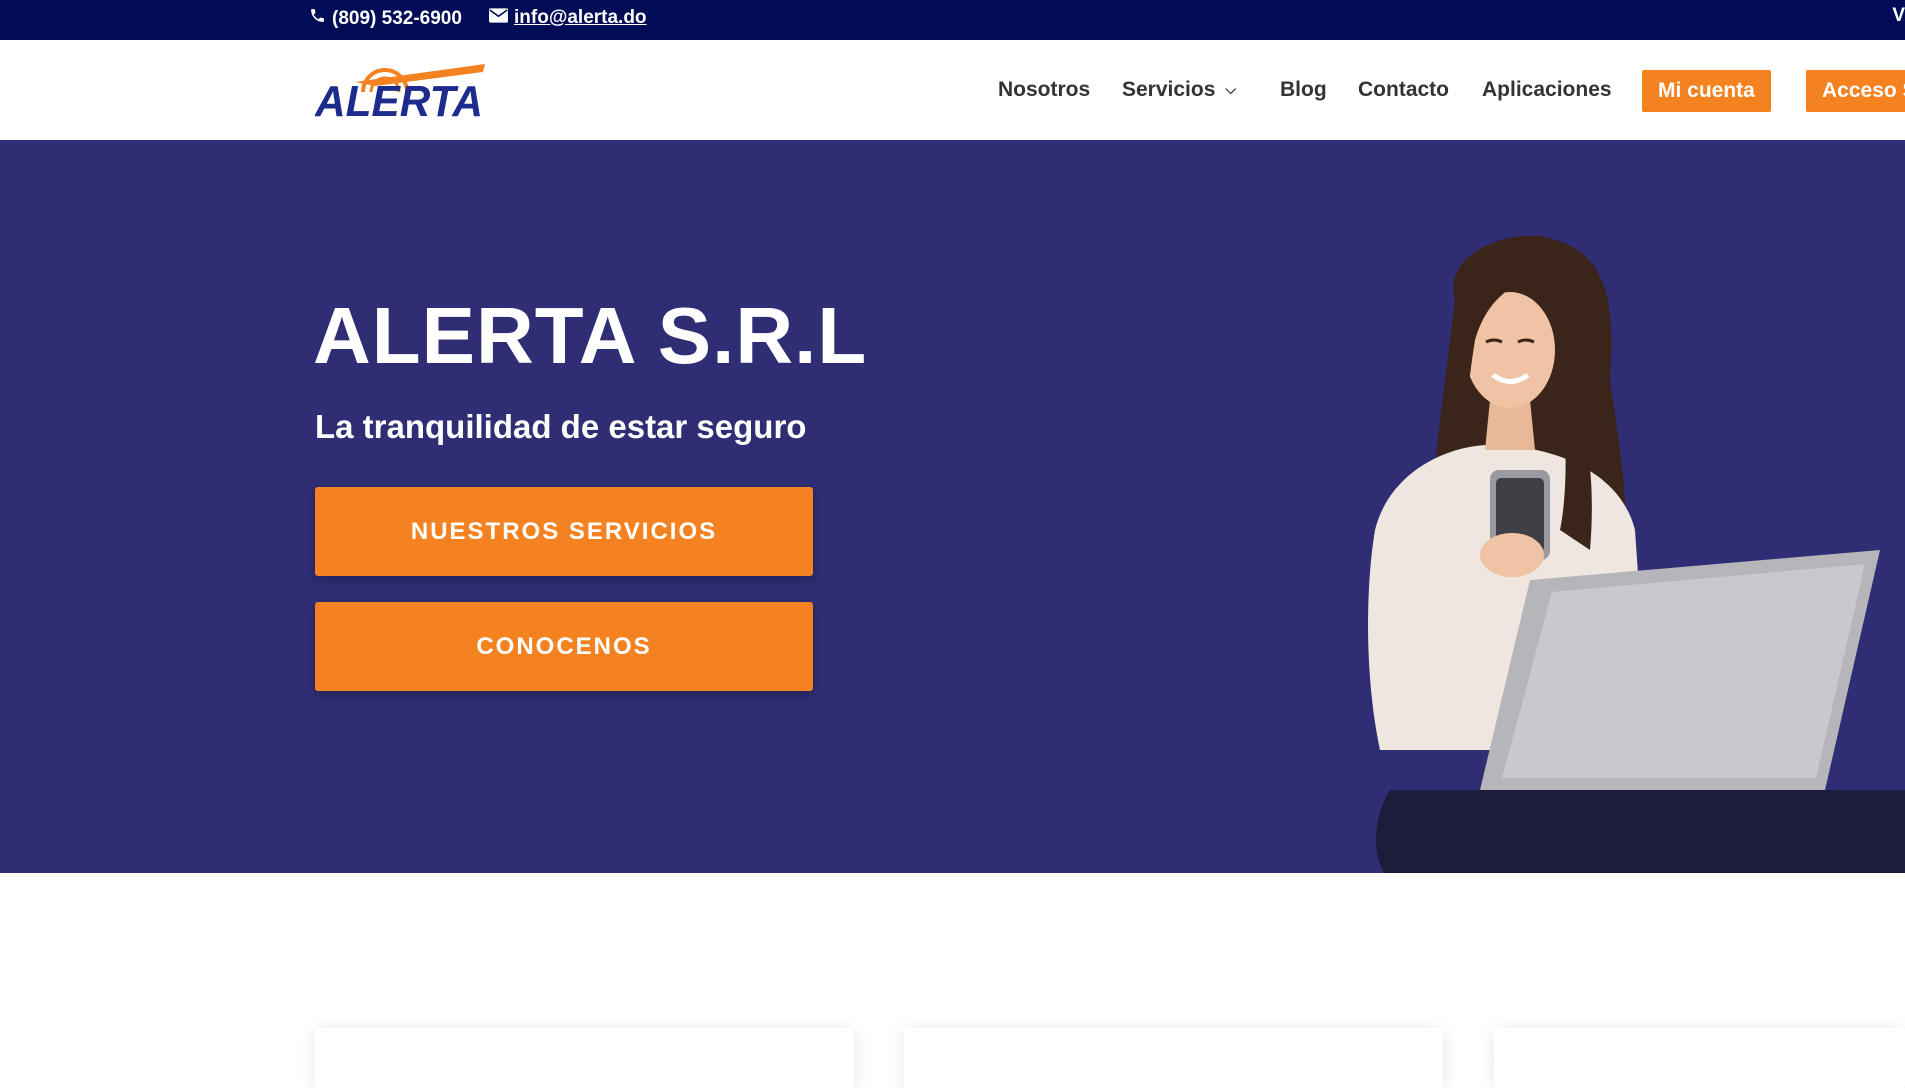 This screenshot has height=1088, width=1905. I want to click on services-button: NUESTROS SERVICIOS, so click(564, 531).